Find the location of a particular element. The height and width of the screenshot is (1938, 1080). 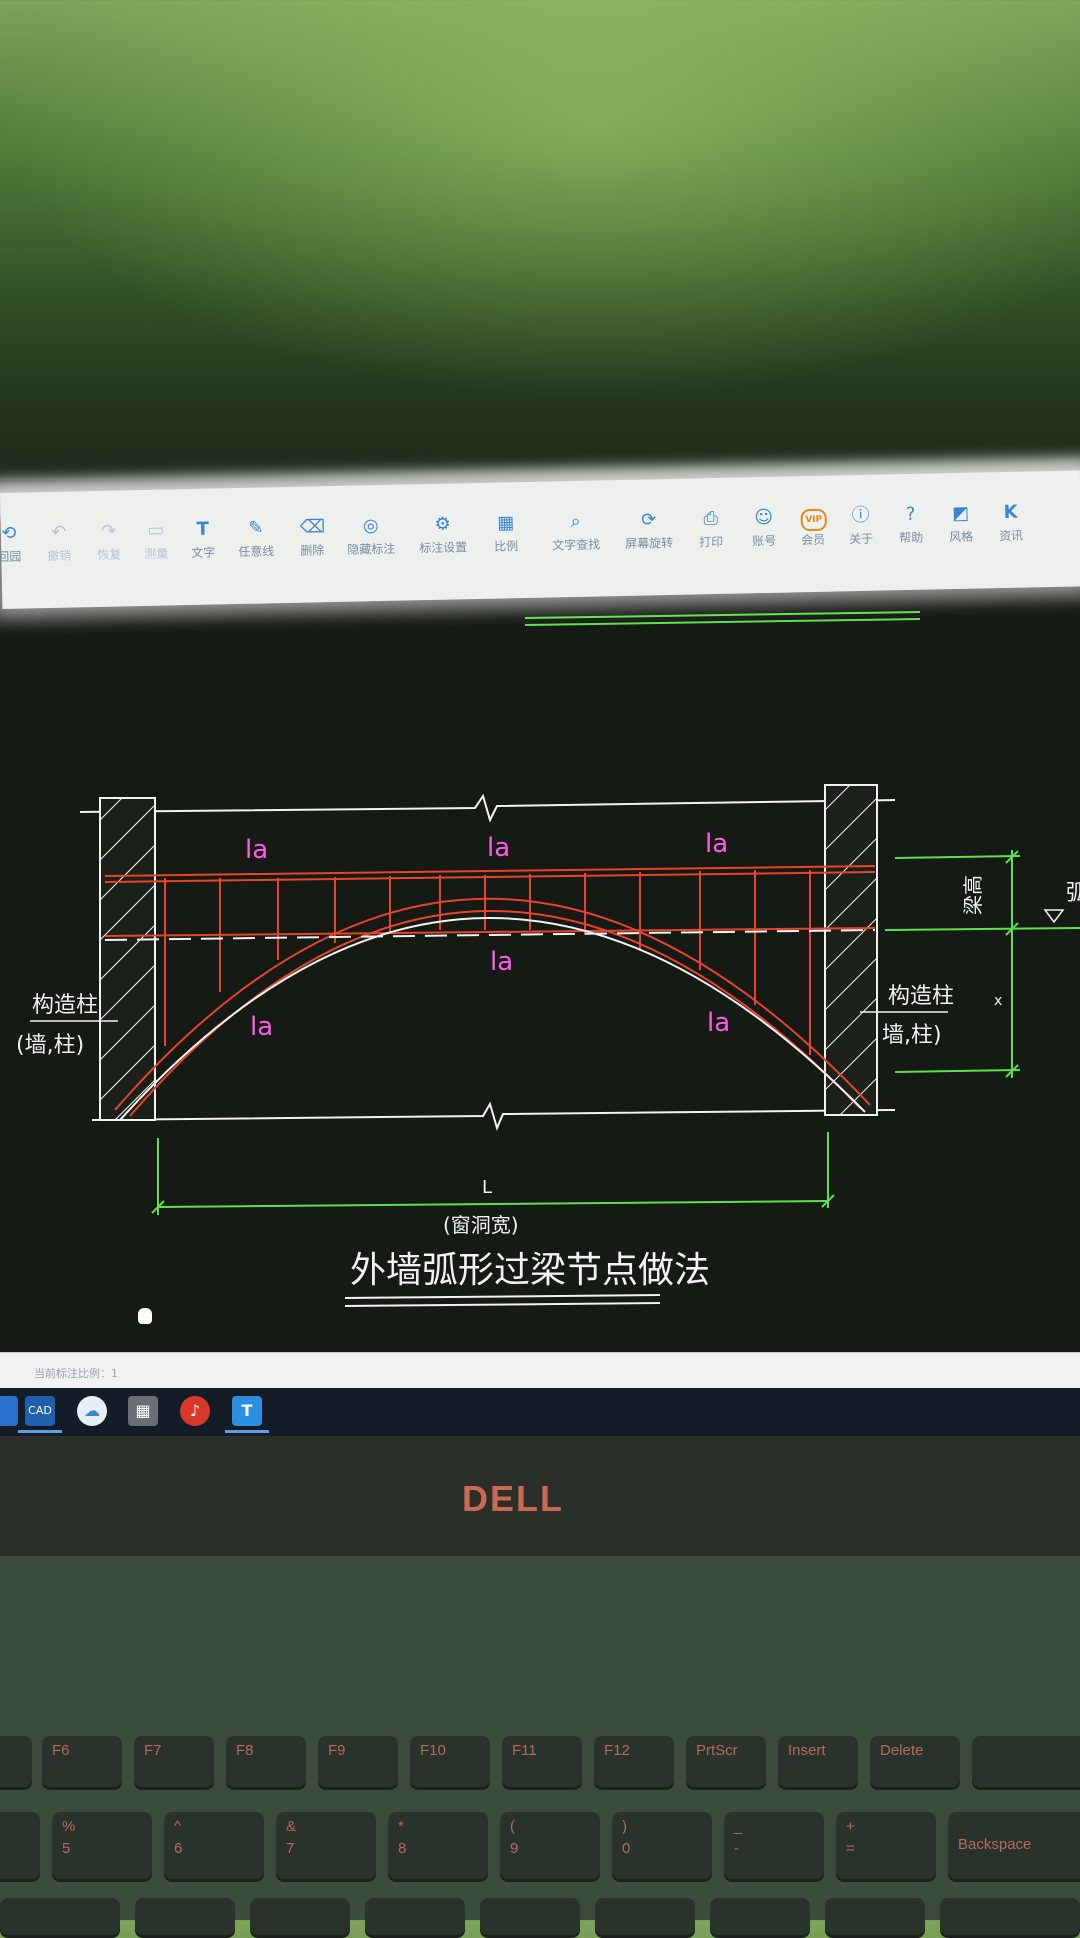

status-bar: 当前标注比例：1 is located at coordinates (540, 1370).